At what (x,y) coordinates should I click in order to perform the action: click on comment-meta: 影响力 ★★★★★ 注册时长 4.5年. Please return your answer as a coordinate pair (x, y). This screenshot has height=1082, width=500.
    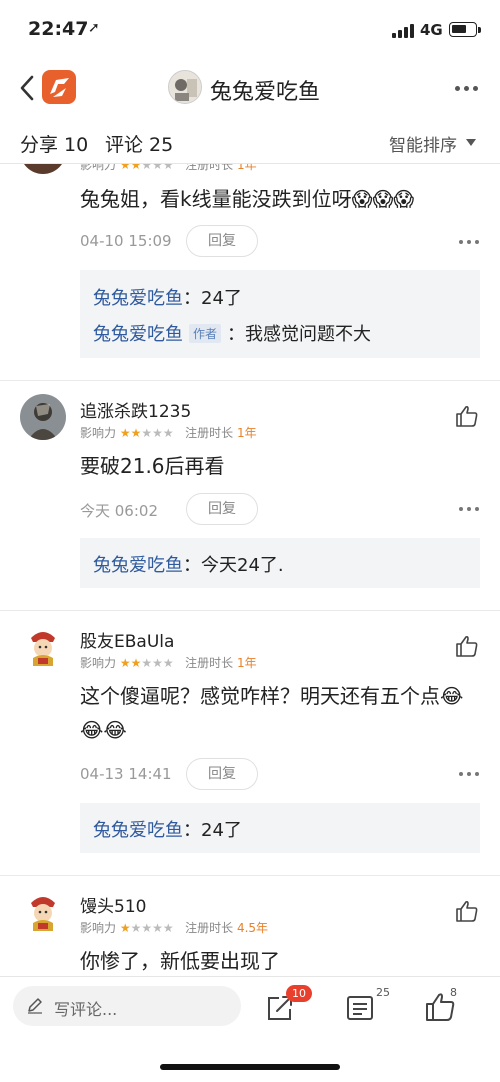
    Looking at the image, I should click on (174, 928).